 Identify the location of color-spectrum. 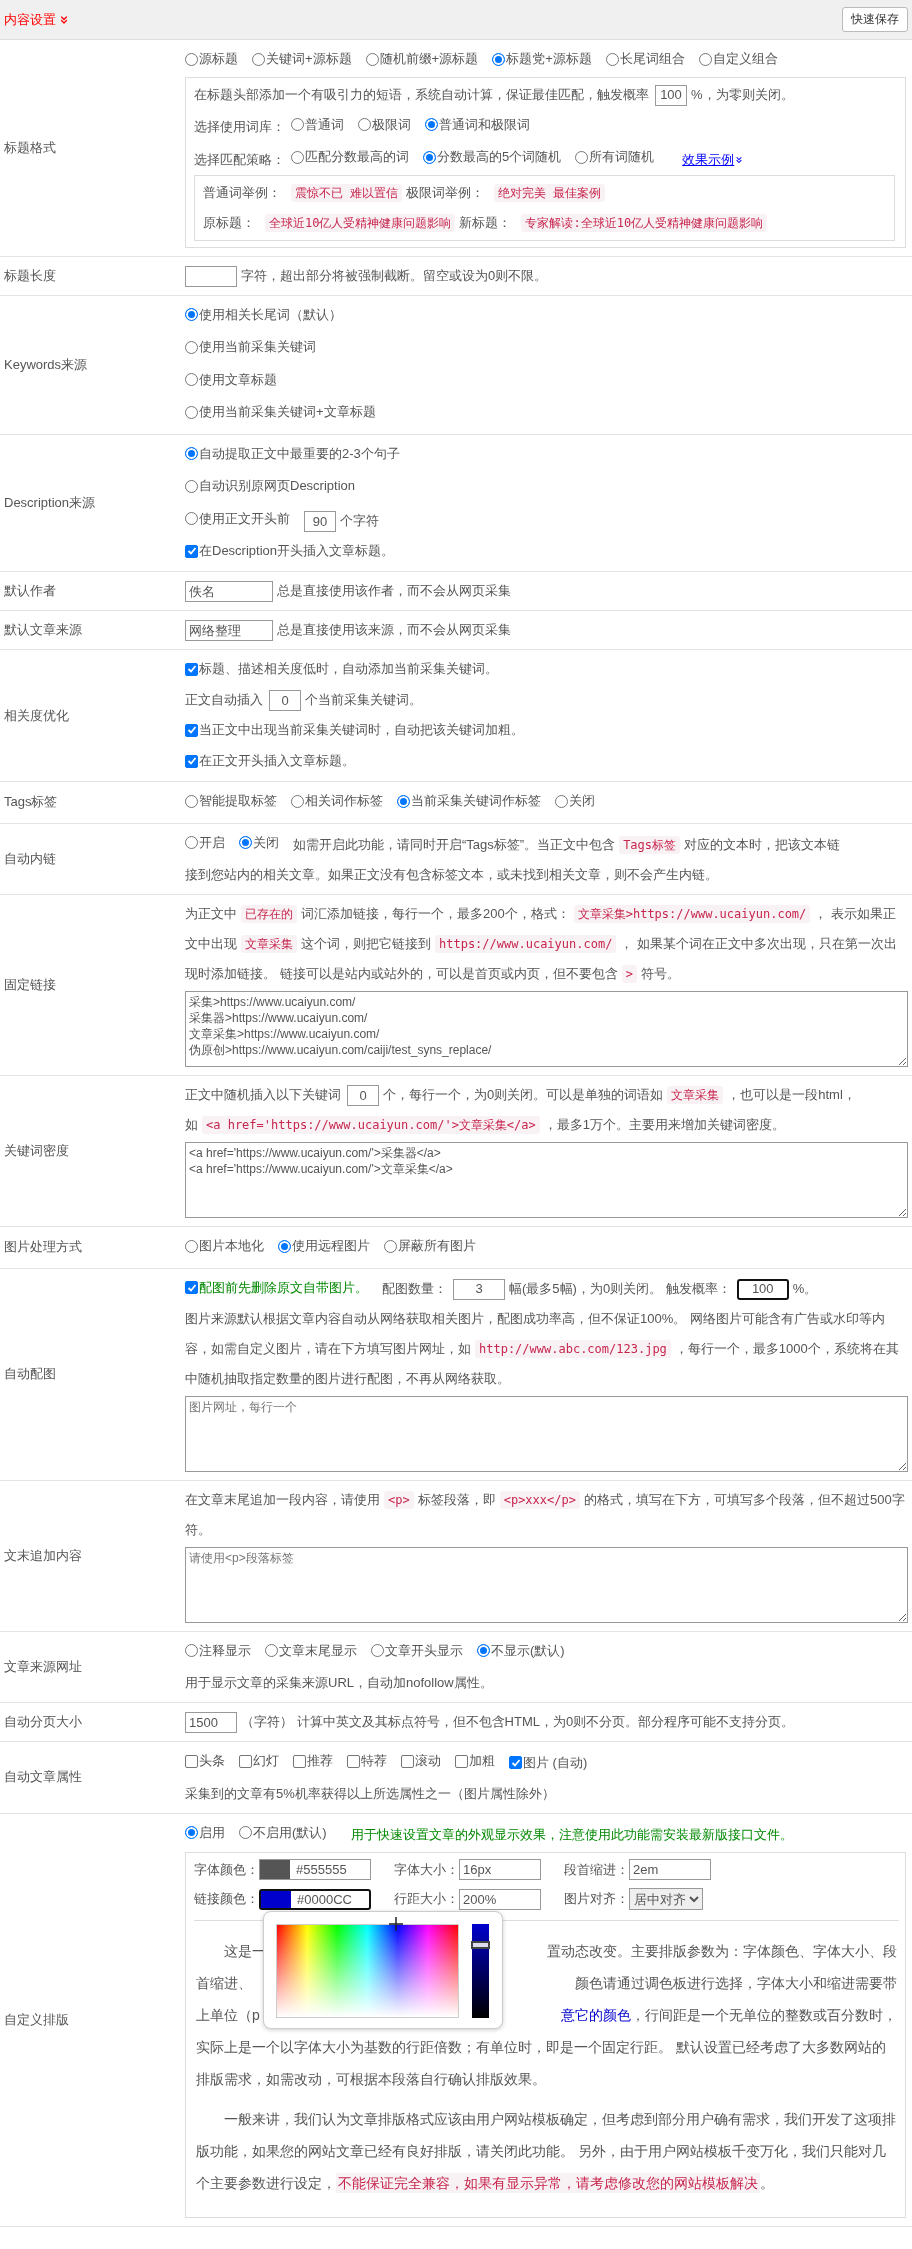
(367, 1970).